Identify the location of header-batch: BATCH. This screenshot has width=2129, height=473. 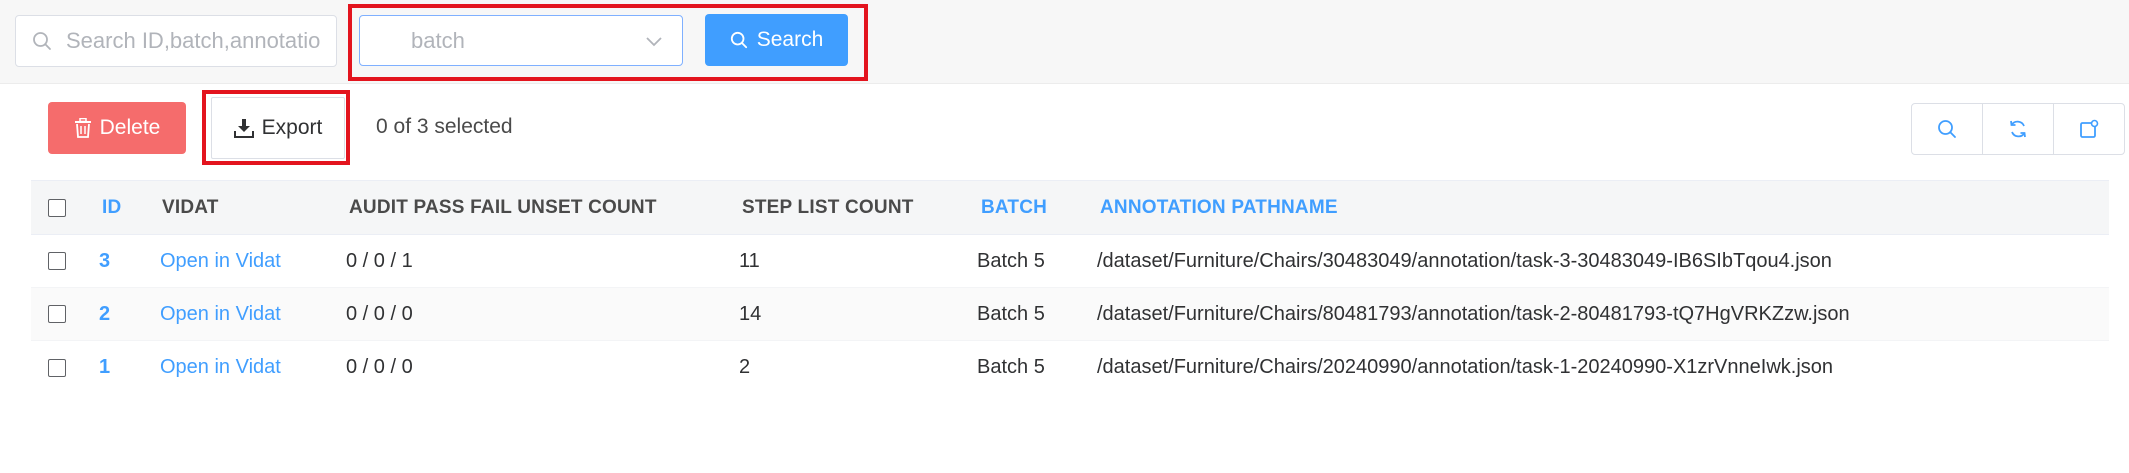
(1014, 207).